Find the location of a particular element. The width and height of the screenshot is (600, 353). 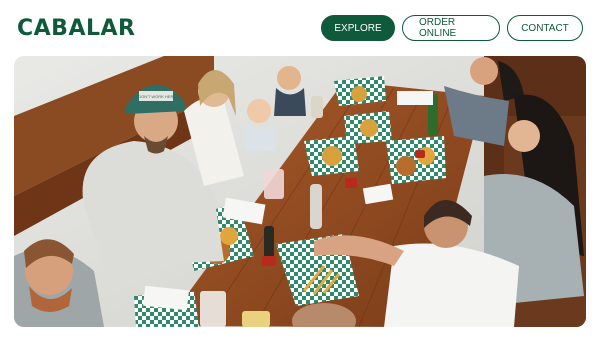

cap-text: I DON'T WORK HERE is located at coordinates (156, 96).